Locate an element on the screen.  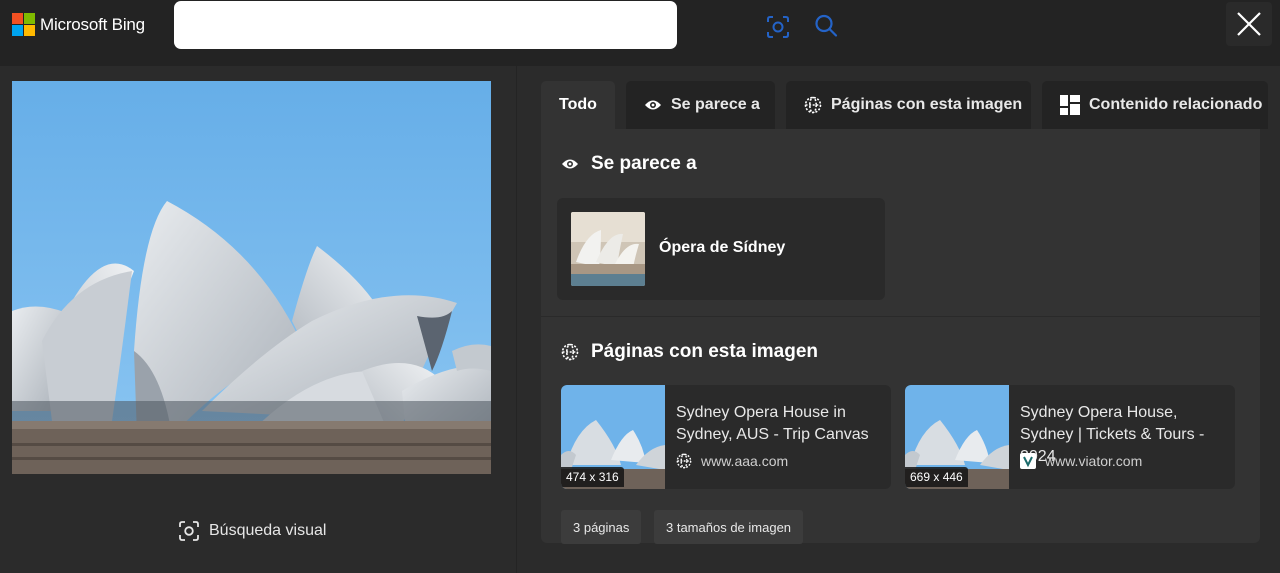
visual-search-camera-icon is located at coordinates (778, 27).